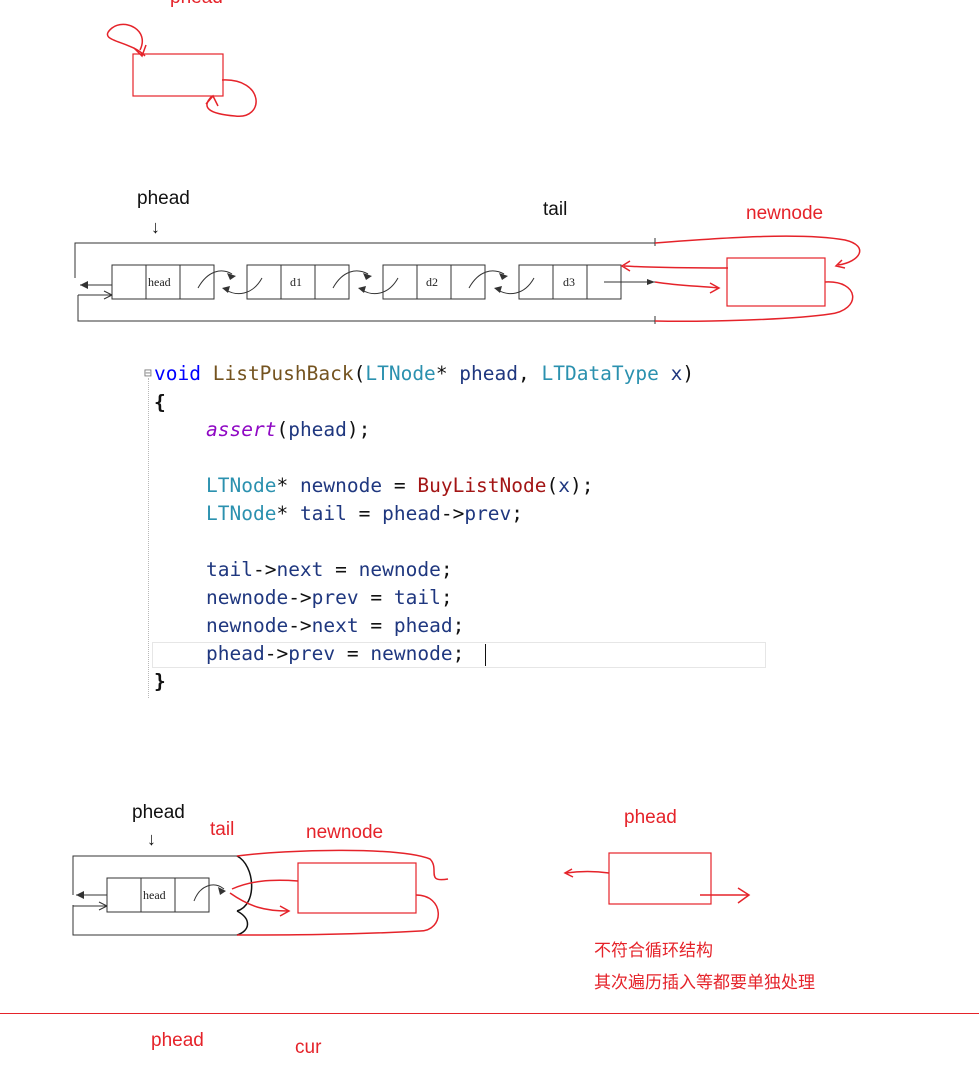 The height and width of the screenshot is (1067, 979). I want to click on code-line-5: LTNode* newnode = BuyListNode(x);, so click(399, 486).